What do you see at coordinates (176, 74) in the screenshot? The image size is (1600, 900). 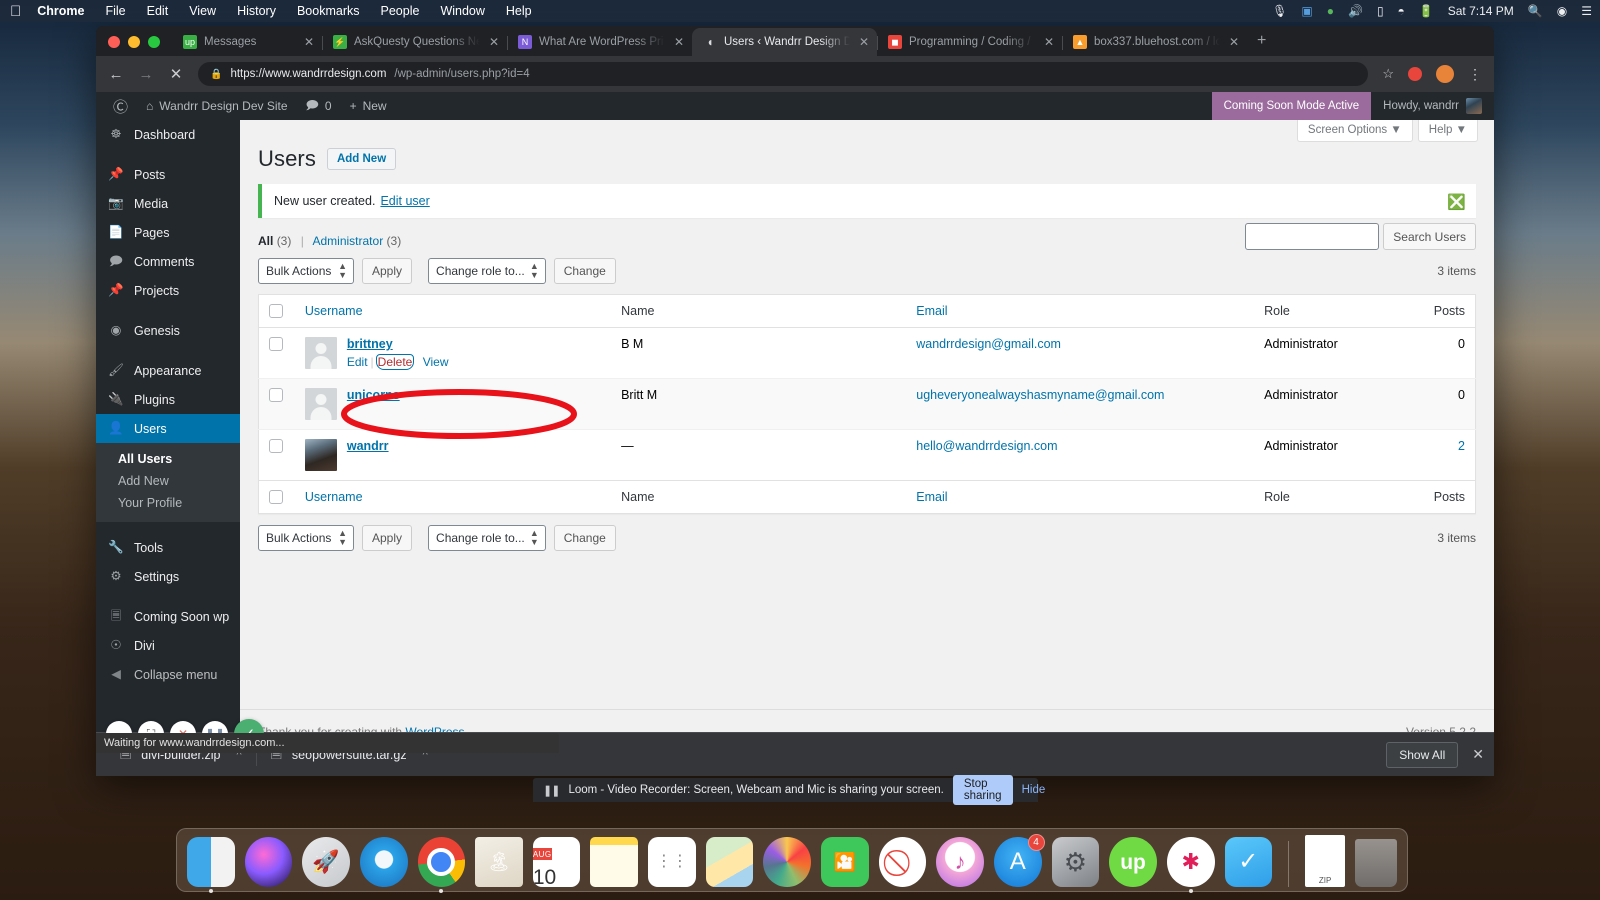 I see `stop-loading-button: ✕` at bounding box center [176, 74].